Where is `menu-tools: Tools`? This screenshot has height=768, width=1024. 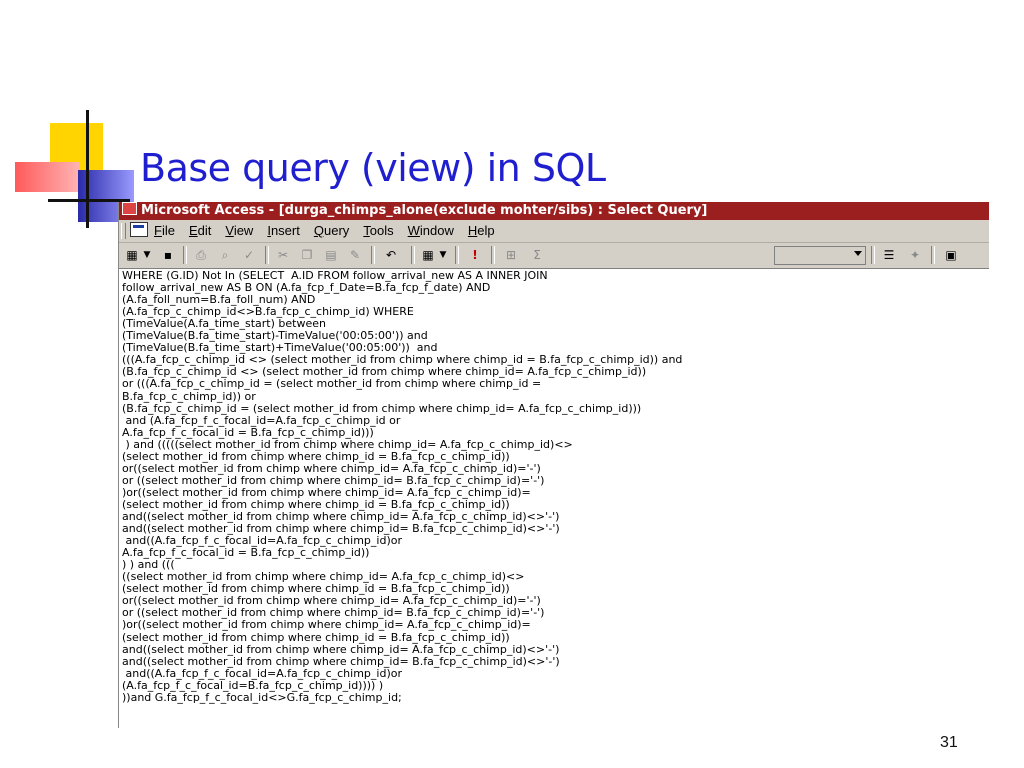
menu-tools: Tools is located at coordinates (378, 231).